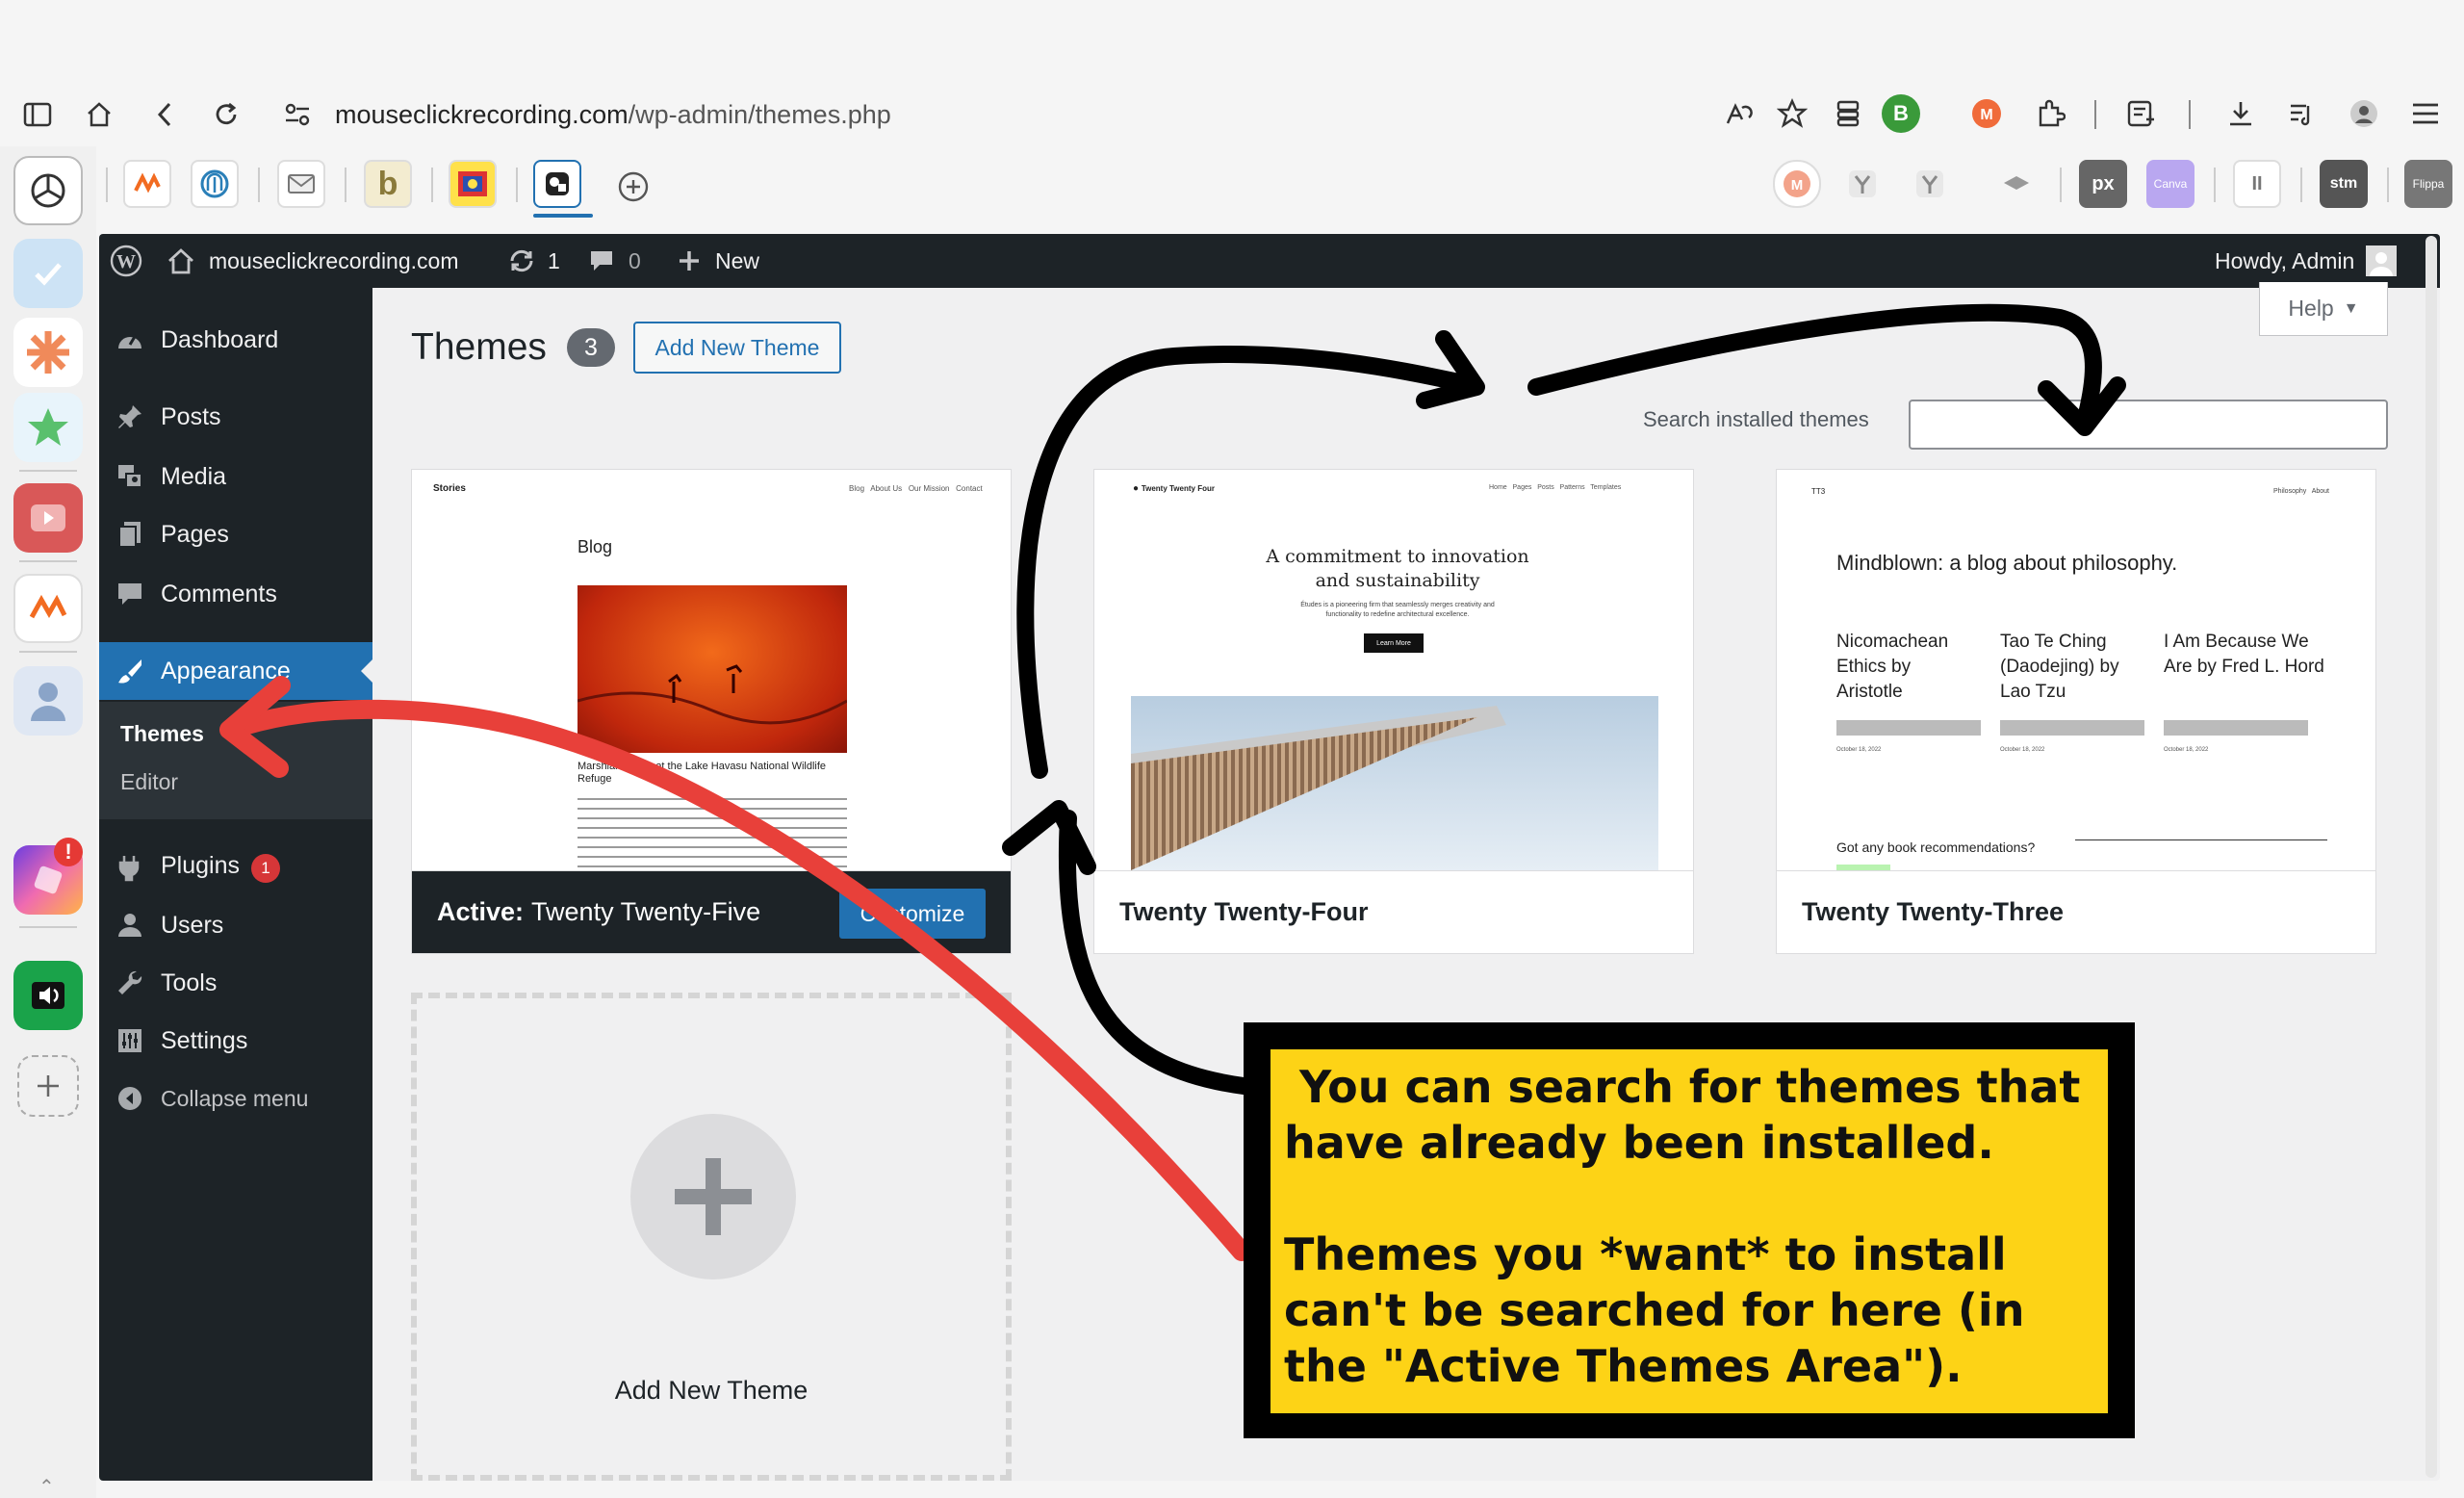  Describe the element at coordinates (149, 782) in the screenshot. I see `submenu-editor: Editor` at that location.